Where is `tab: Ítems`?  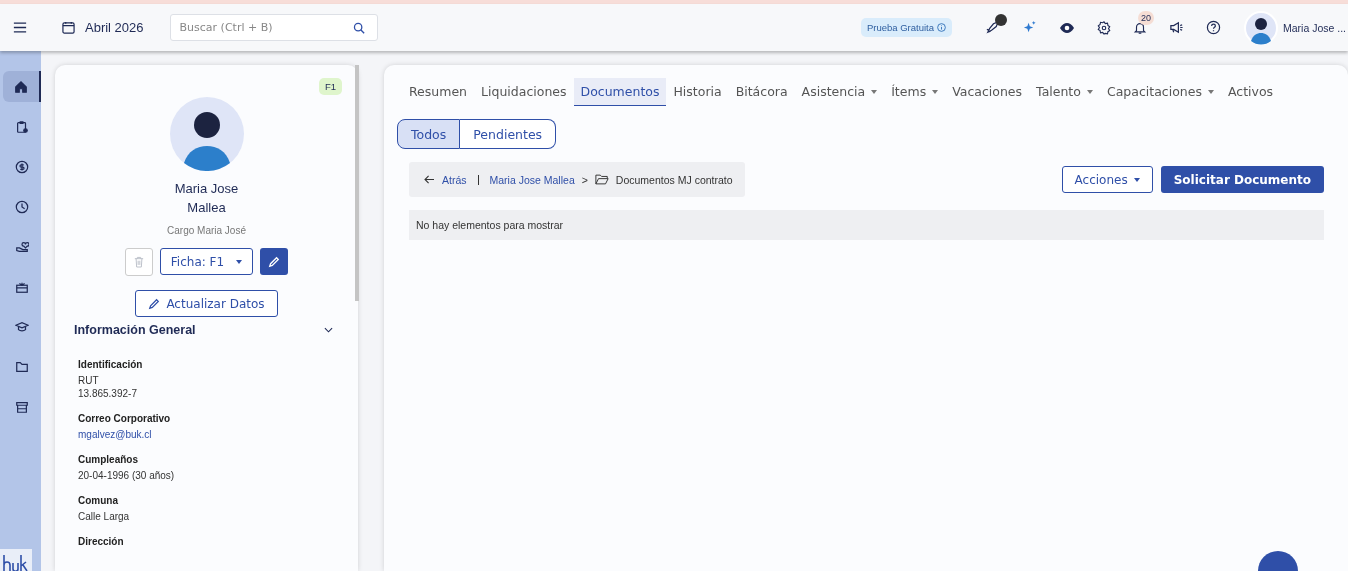
tab: Ítems is located at coordinates (915, 92).